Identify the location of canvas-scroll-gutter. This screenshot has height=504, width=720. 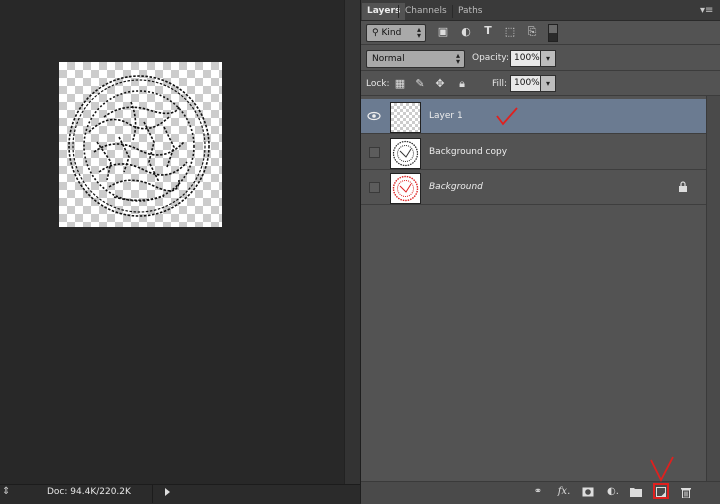
(352, 242).